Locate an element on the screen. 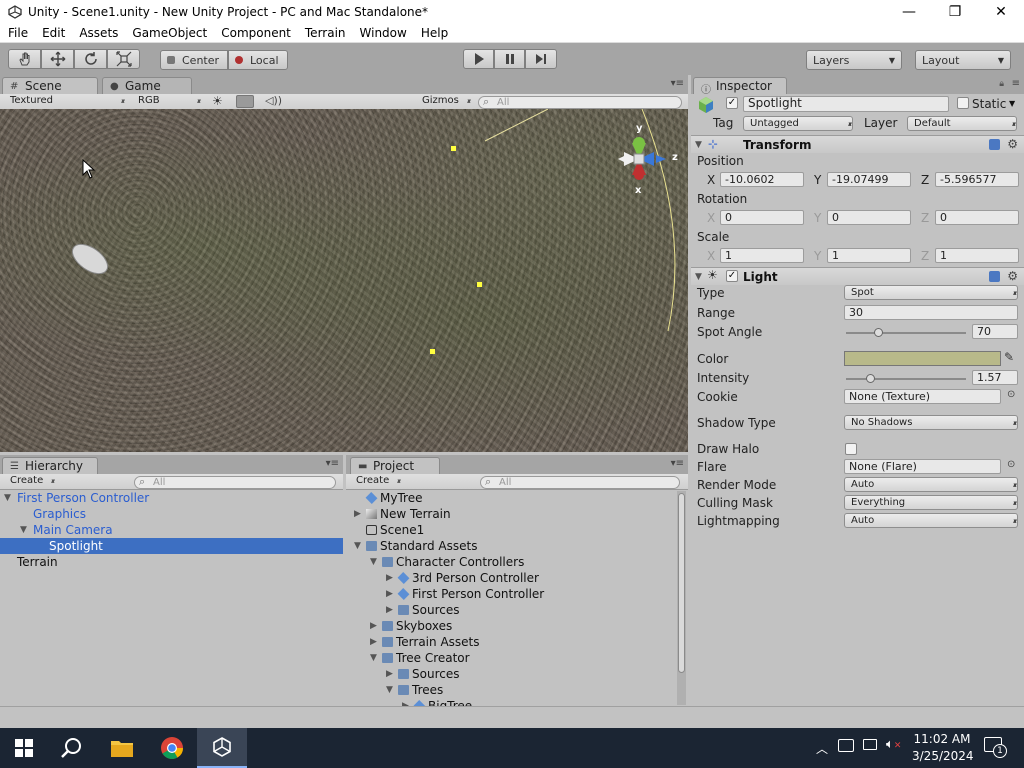 Image resolution: width=1024 pixels, height=768 pixels. start-button is located at coordinates (24, 748).